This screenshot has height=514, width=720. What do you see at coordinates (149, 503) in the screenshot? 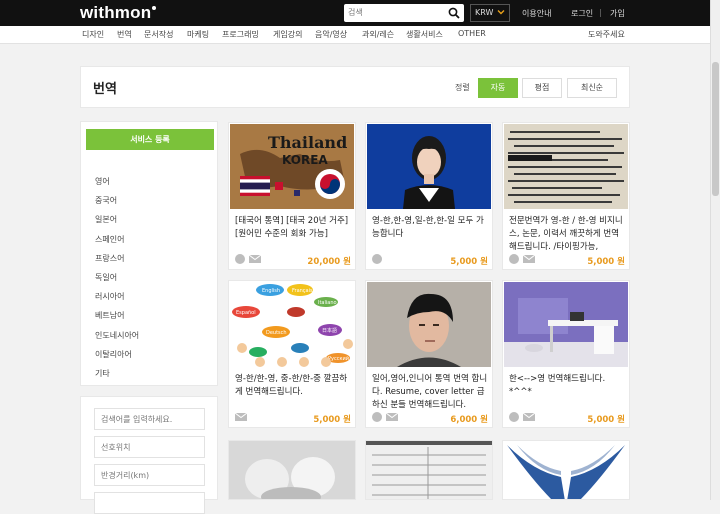
I see `extra-filter-input` at bounding box center [149, 503].